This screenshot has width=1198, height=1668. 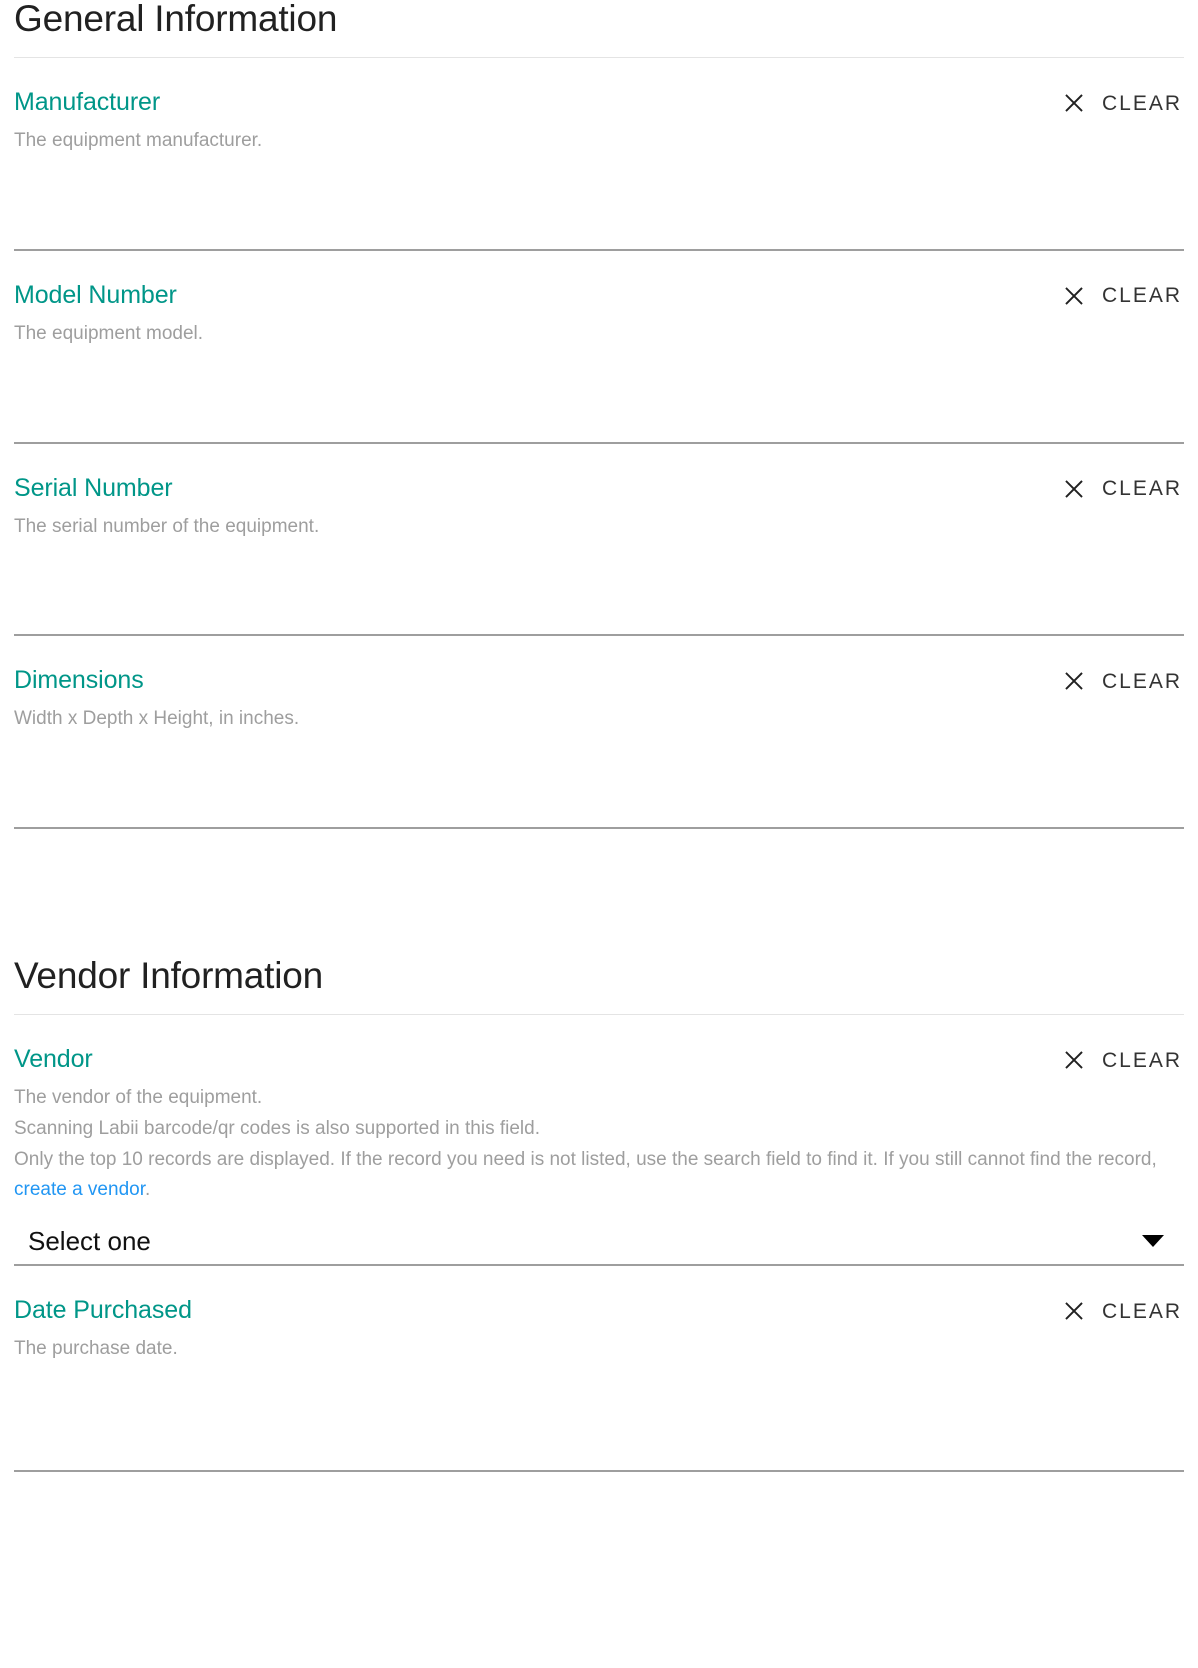 What do you see at coordinates (157, 719) in the screenshot?
I see `description-line: Width x Depth x Height, in inches.` at bounding box center [157, 719].